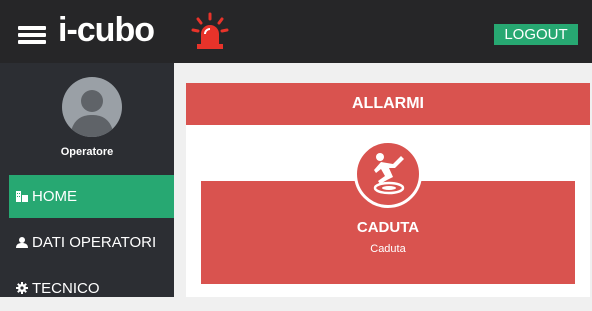 This screenshot has height=311, width=592. Describe the element at coordinates (54, 196) in the screenshot. I see `sidebar-item-label: HOME` at that location.